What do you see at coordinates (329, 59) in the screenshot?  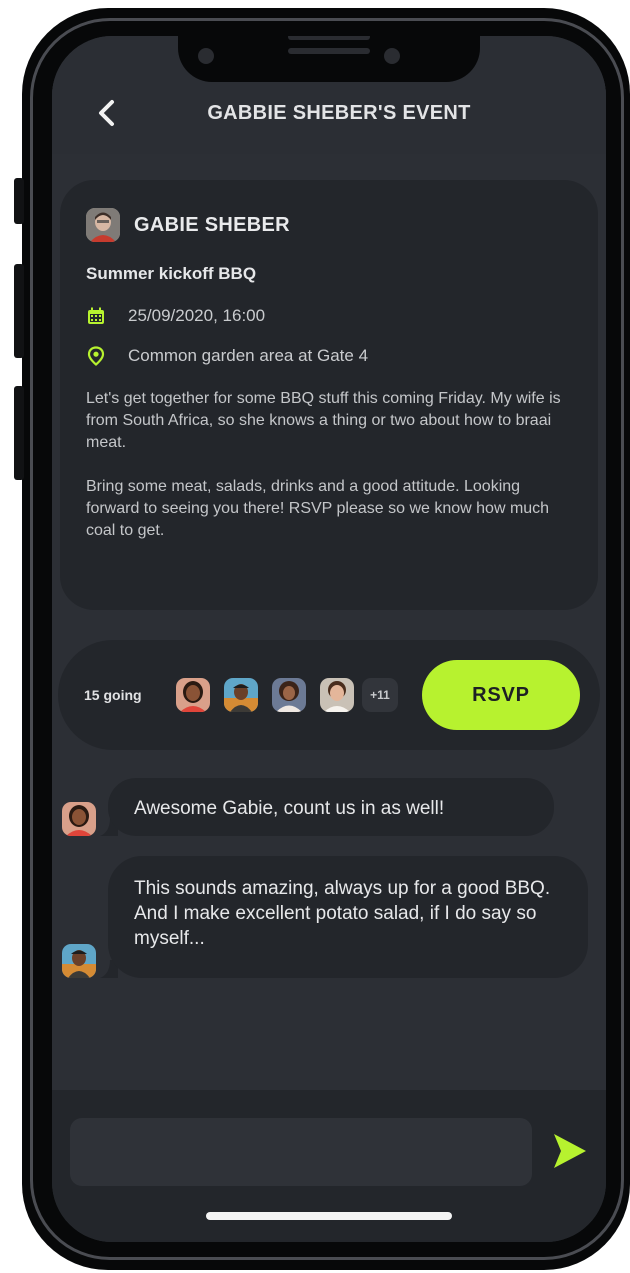 I see `notch` at bounding box center [329, 59].